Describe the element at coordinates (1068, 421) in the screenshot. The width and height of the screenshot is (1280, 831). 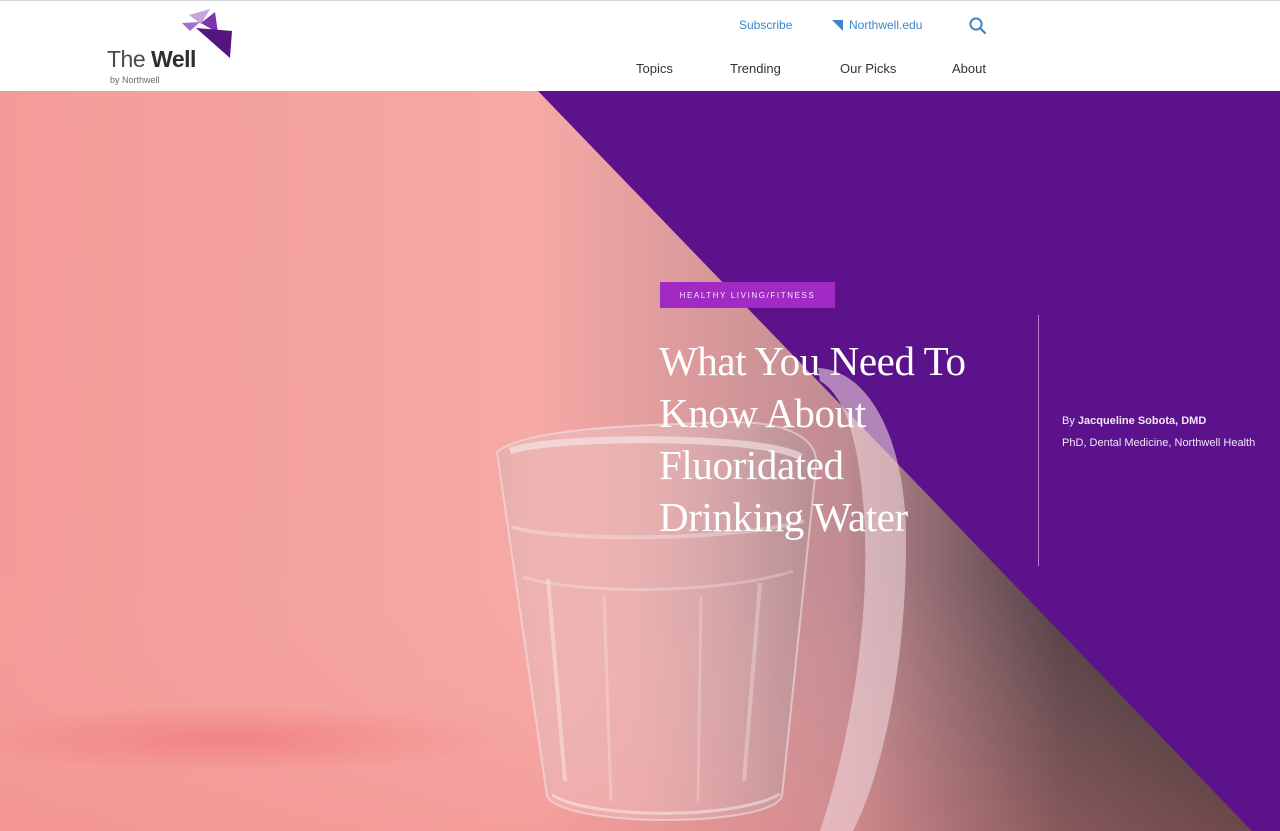
I see `byline-prefix: By` at that location.